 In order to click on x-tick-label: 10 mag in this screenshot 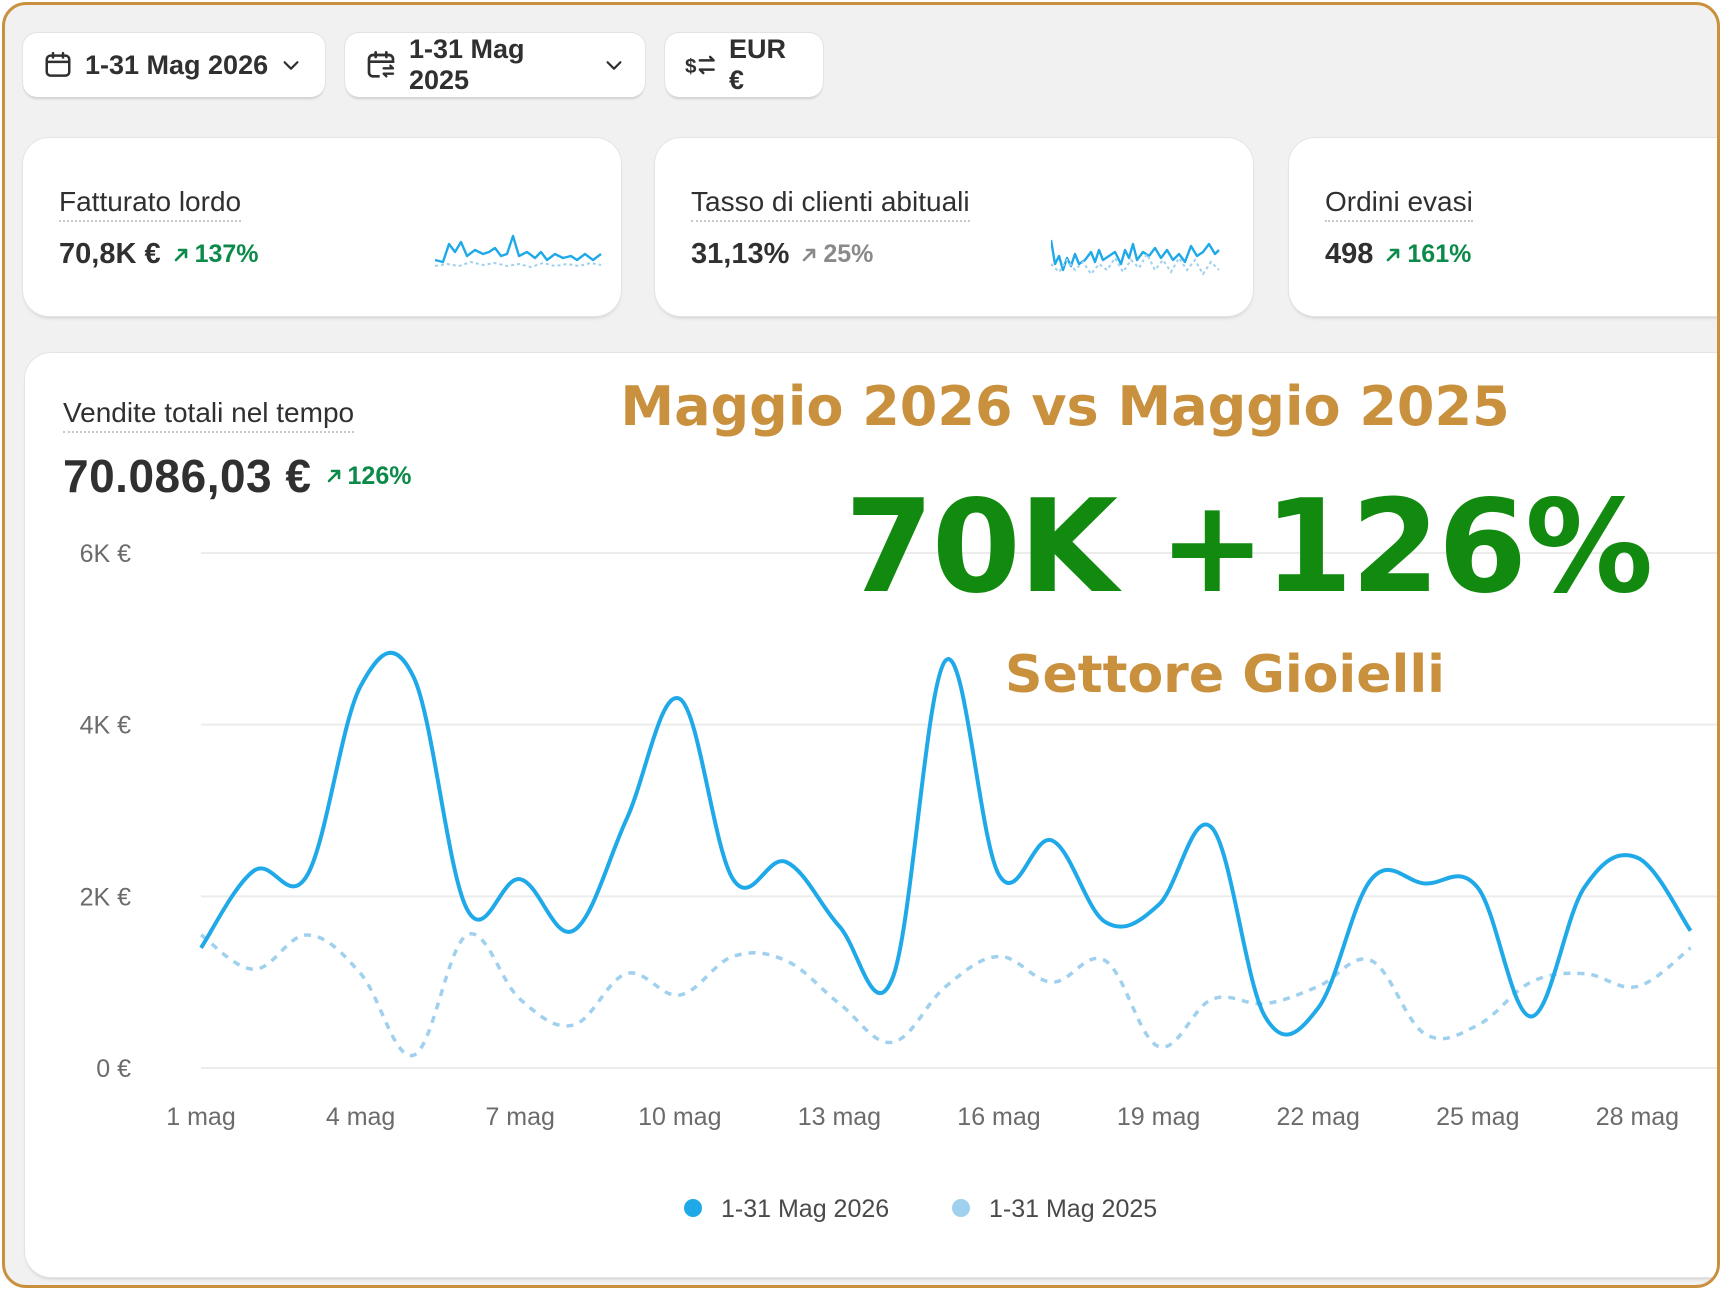, I will do `click(679, 1117)`.